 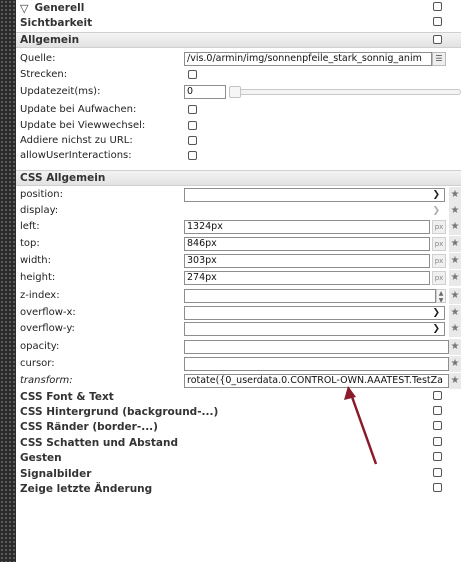 What do you see at coordinates (38, 58) in the screenshot?
I see `quelle-label: Quelle:` at bounding box center [38, 58].